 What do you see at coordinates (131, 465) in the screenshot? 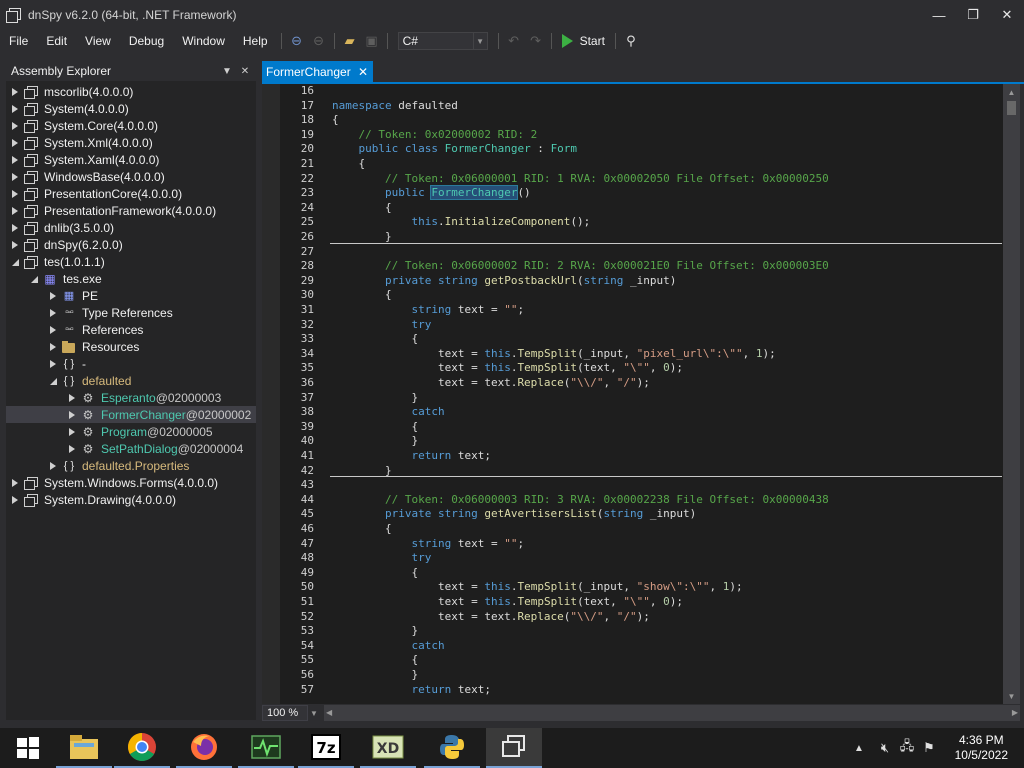
I see `tree-item: { } defaulted.Properties` at bounding box center [131, 465].